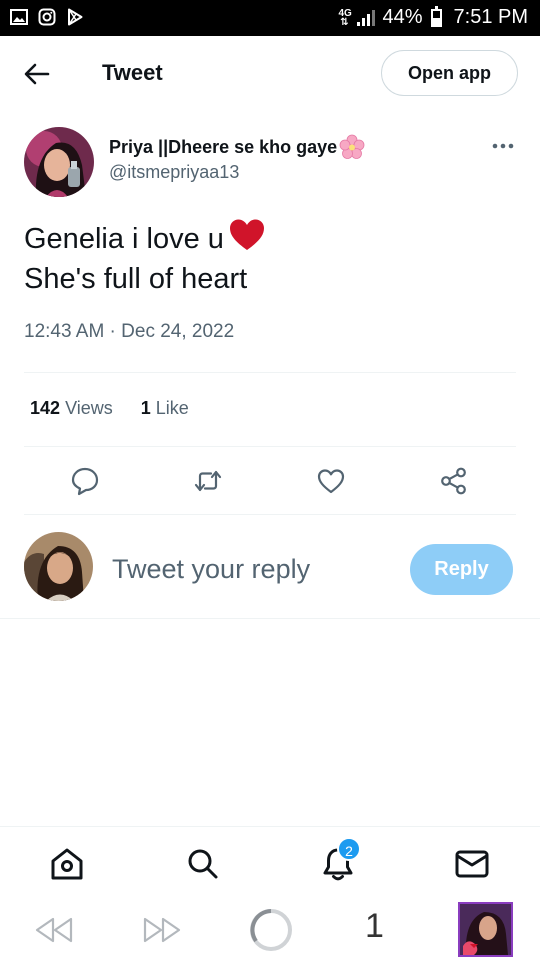  I want to click on tweet-timestamp: 12:43 AM · Dec 24, 2022, so click(129, 332).